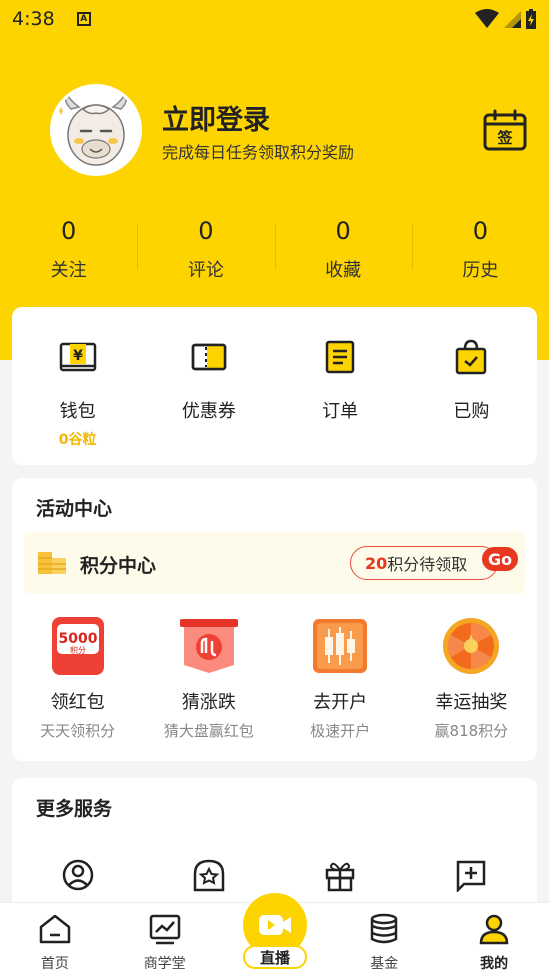 The height and width of the screenshot is (977, 549). I want to click on orders-label: 订单, so click(340, 411).